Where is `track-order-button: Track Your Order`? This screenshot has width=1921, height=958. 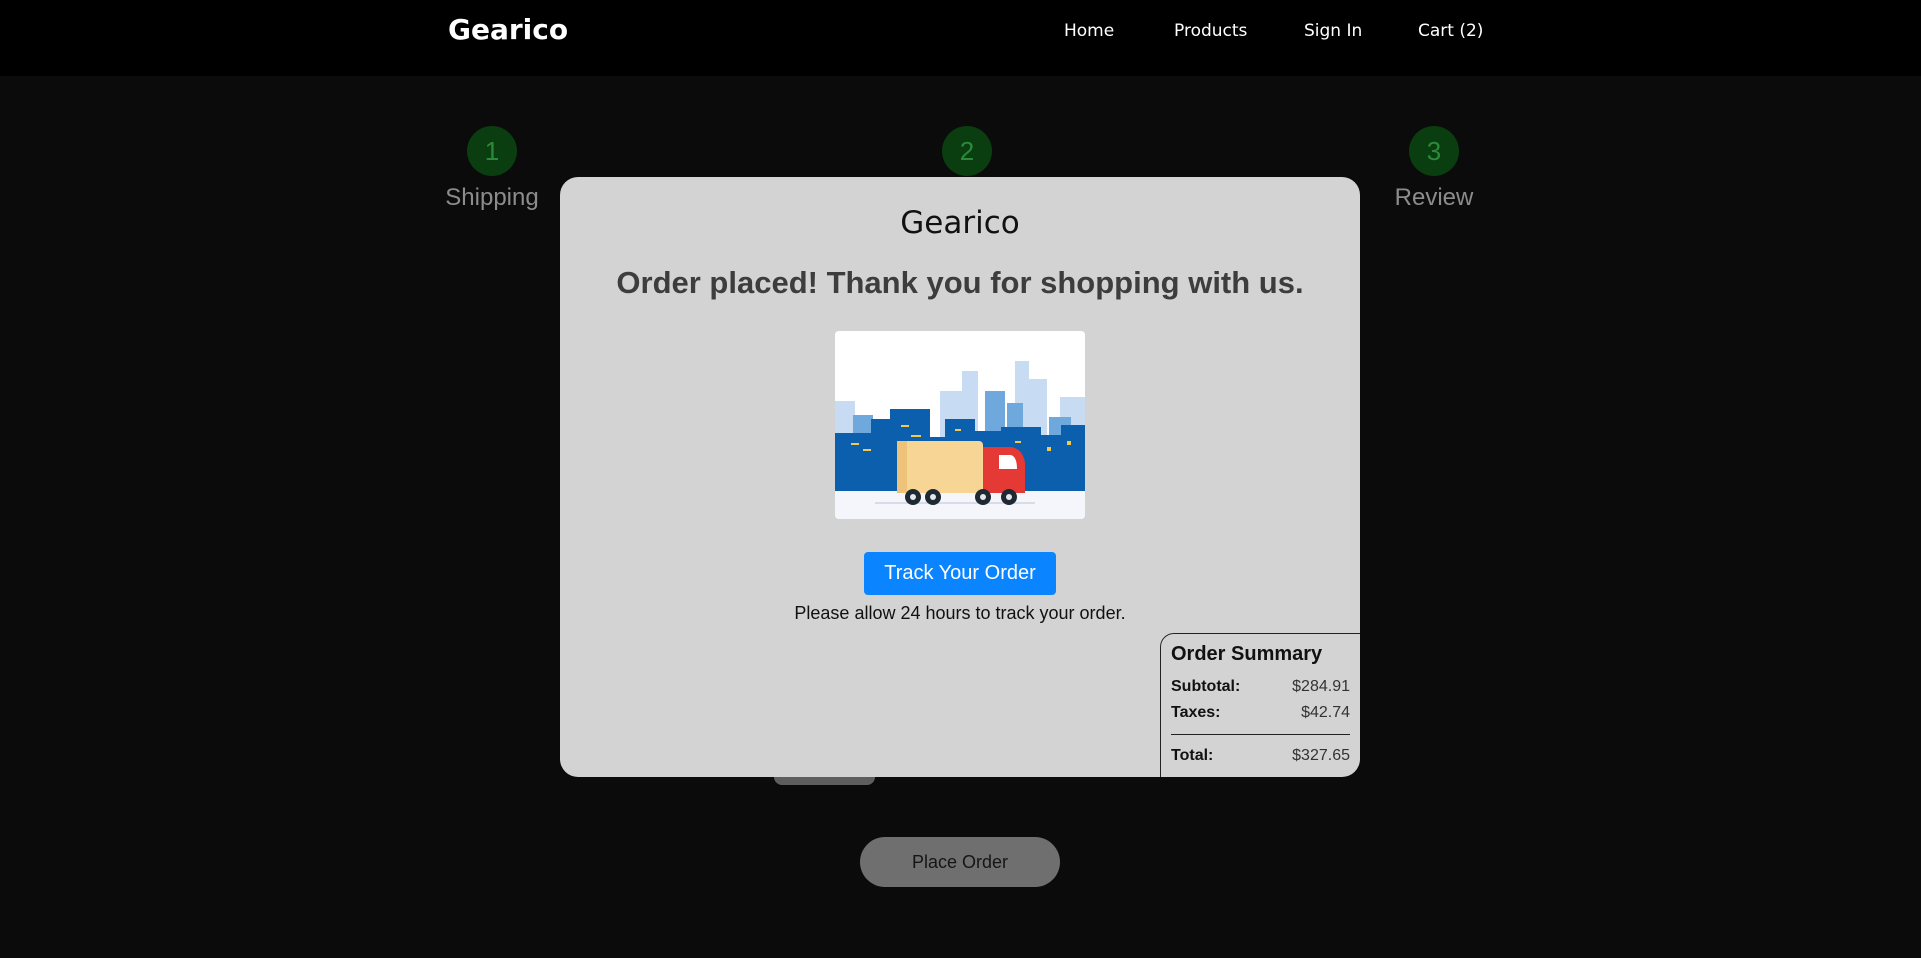 track-order-button: Track Your Order is located at coordinates (960, 573).